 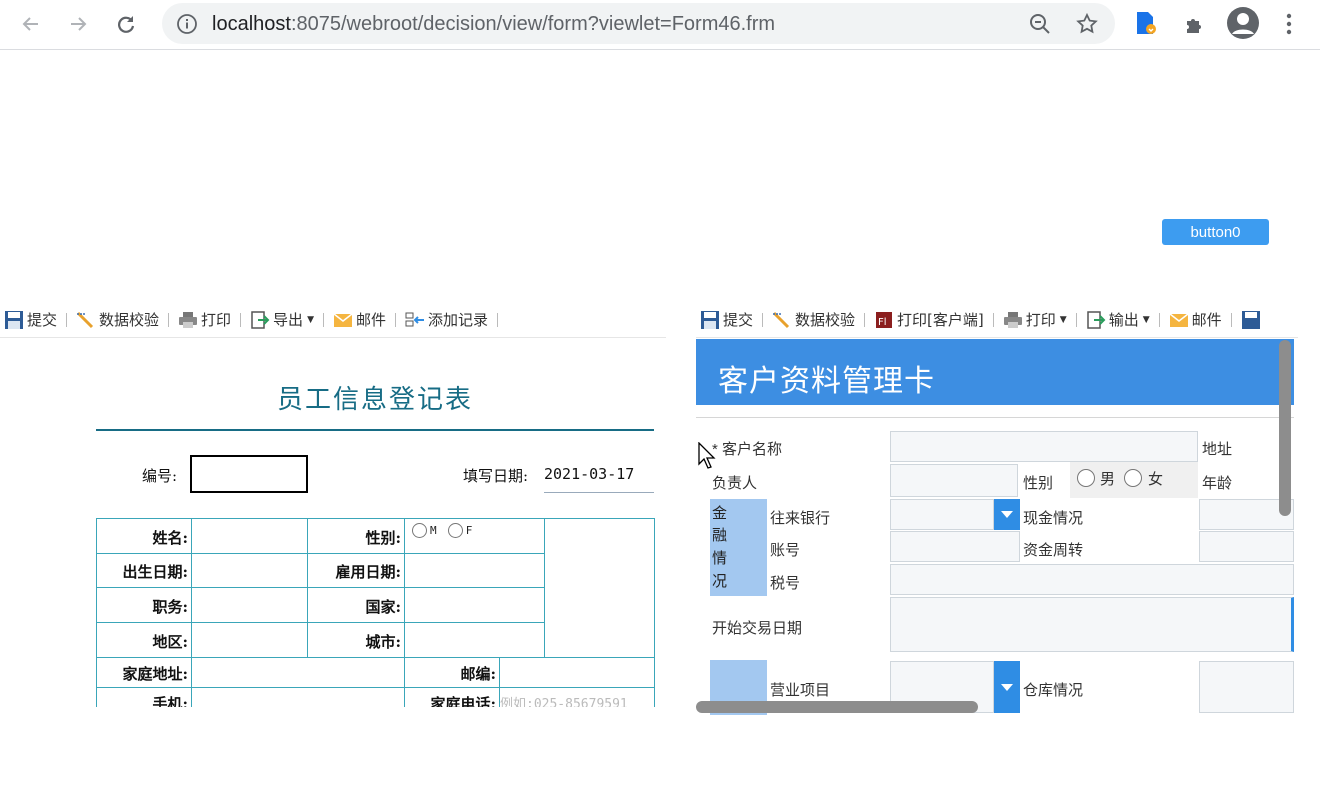 What do you see at coordinates (31, 24) in the screenshot?
I see `back-arrow-icon` at bounding box center [31, 24].